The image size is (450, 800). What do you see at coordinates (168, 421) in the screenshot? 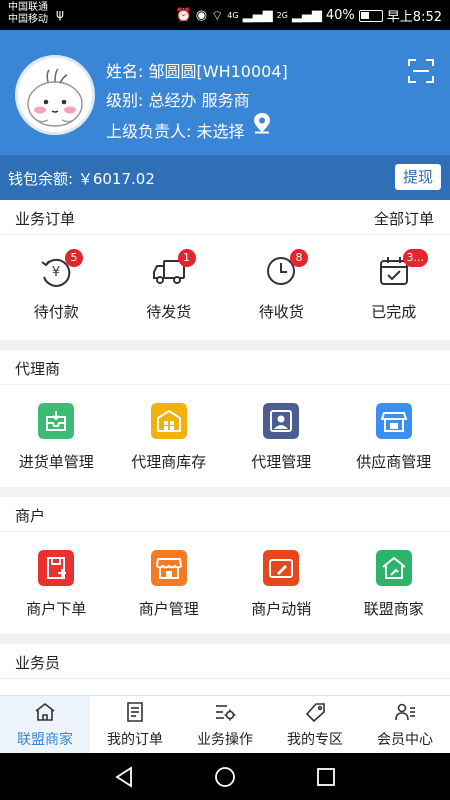
I see `warehouse-icon` at bounding box center [168, 421].